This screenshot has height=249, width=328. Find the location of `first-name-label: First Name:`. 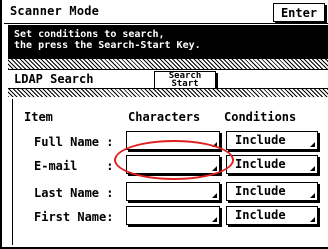

first-name-label: First Name: is located at coordinates (74, 217).